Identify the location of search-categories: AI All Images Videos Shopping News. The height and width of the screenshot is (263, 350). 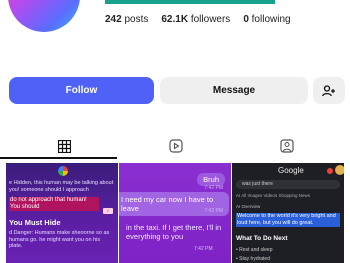
(273, 195).